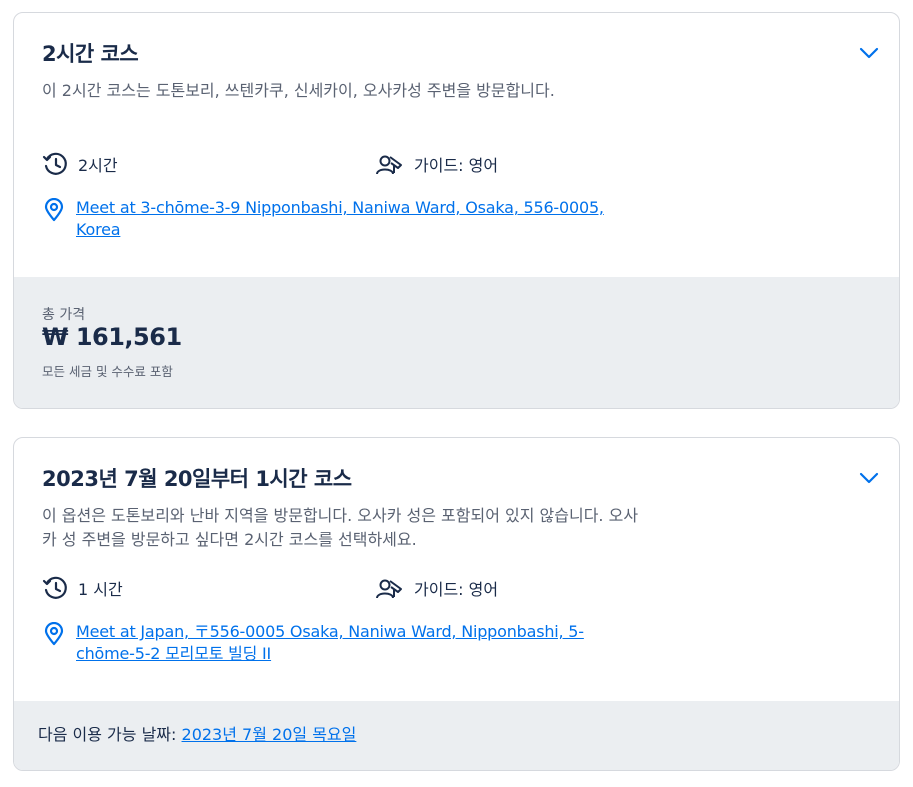  Describe the element at coordinates (456, 735) in the screenshot. I see `availability-section: 다음 이용 가능 날짜: 2023년 7월 20일 목요일` at that location.